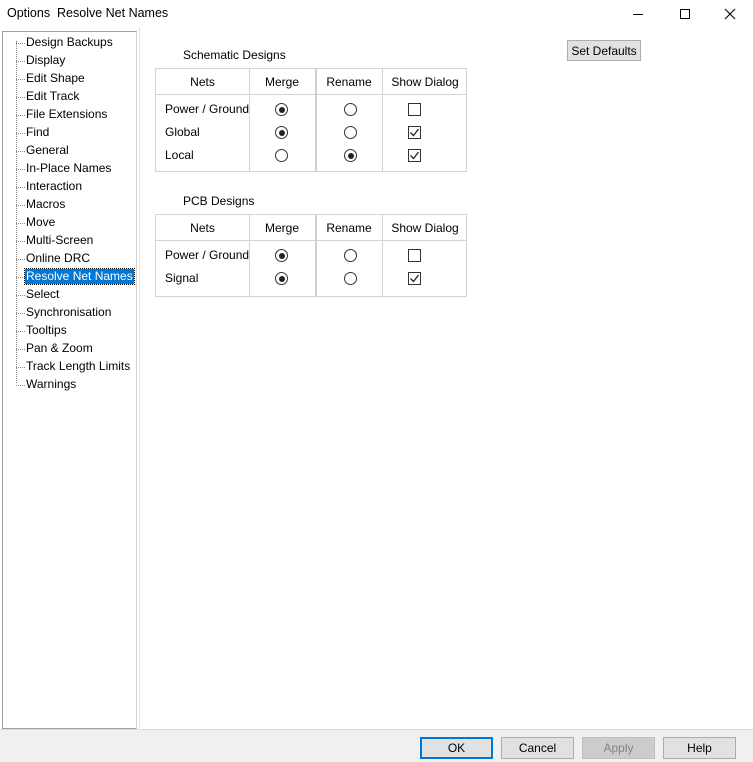 The width and height of the screenshot is (753, 762). Describe the element at coordinates (234, 55) in the screenshot. I see `schematic-designs-title: Schematic Designs` at that location.